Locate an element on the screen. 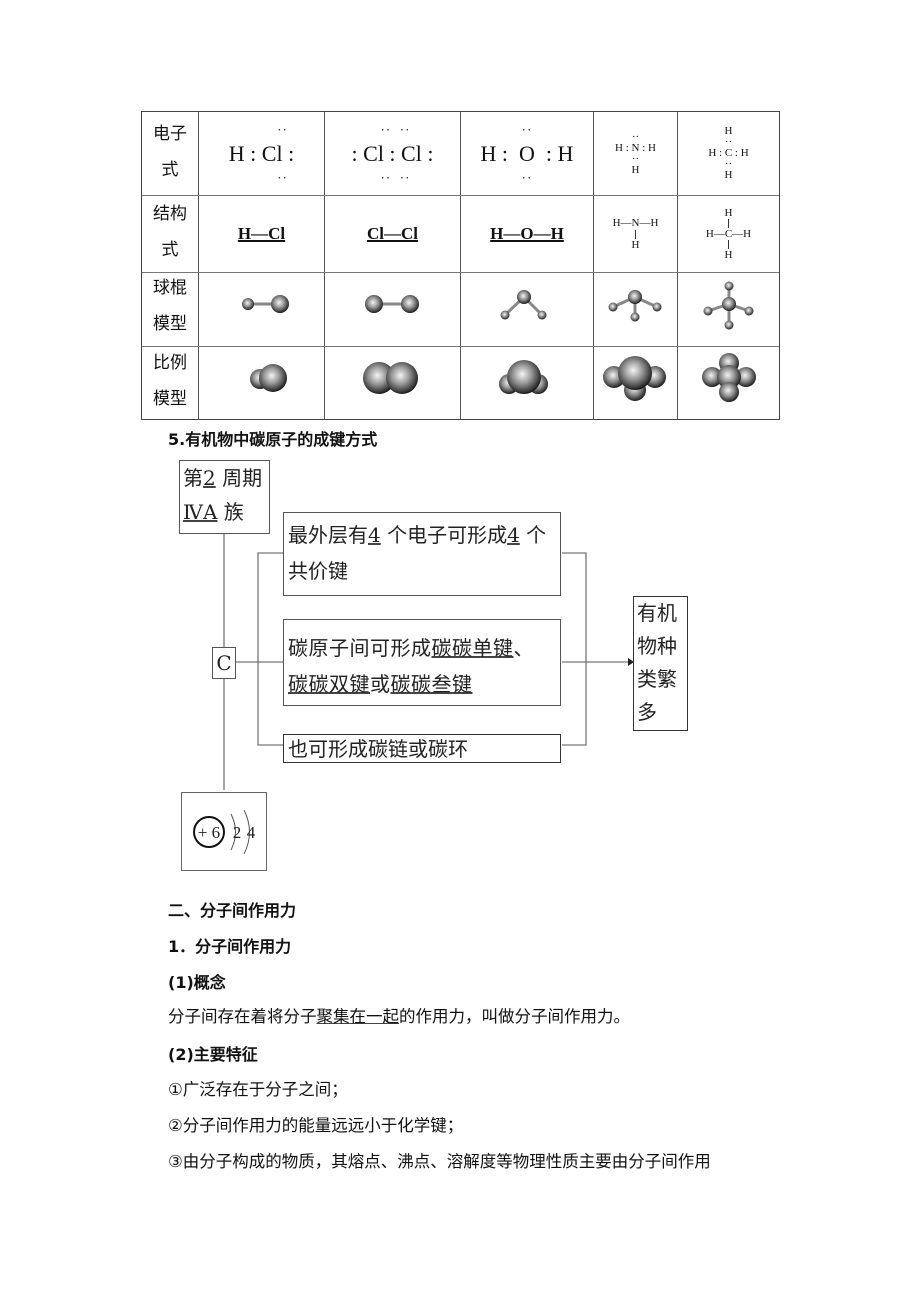  period-group-box: 第2 周期 ⅣA 族 is located at coordinates (224, 497).